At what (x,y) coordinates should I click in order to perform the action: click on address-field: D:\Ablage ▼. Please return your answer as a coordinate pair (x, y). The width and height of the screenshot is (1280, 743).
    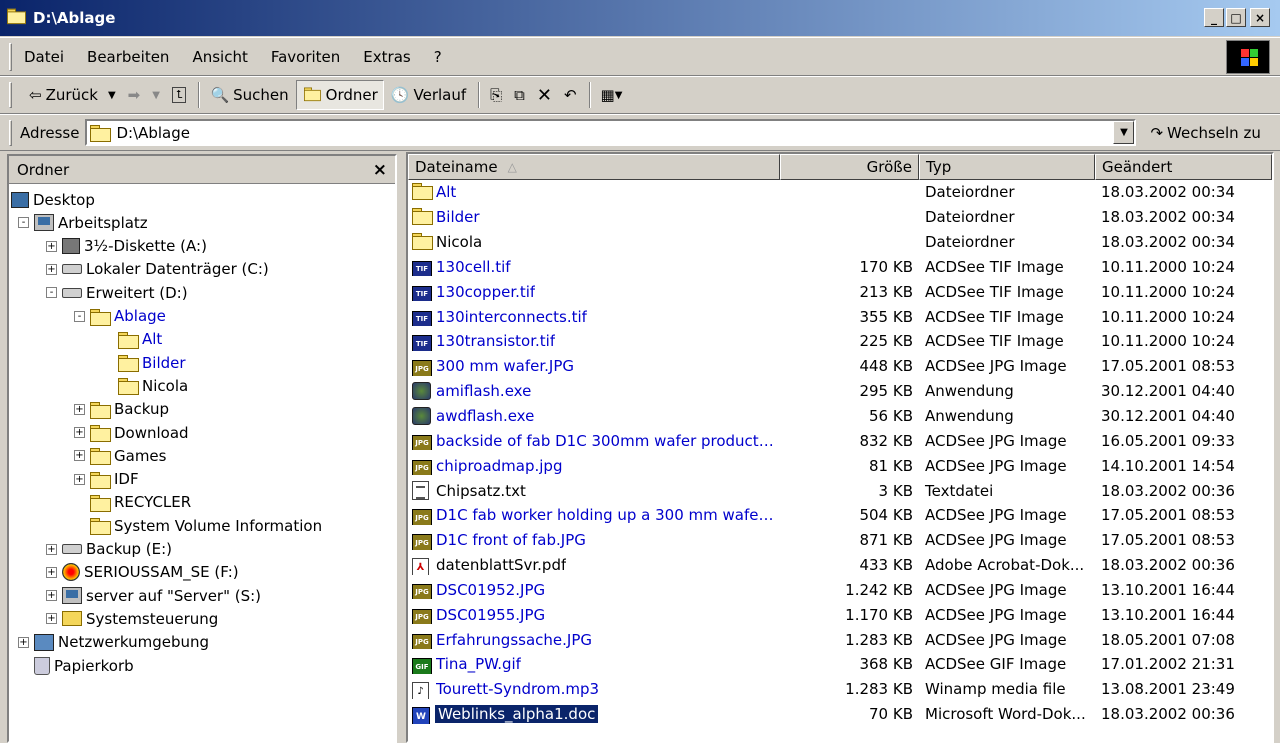
    Looking at the image, I should click on (611, 132).